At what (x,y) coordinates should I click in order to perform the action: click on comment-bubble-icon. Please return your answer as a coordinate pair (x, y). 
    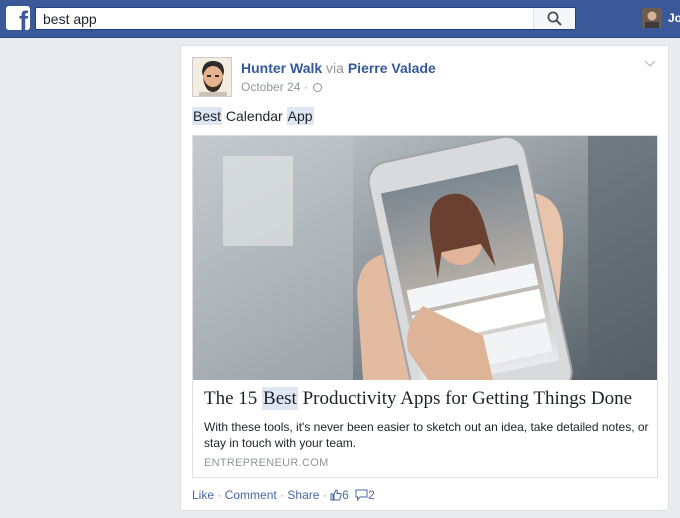
    Looking at the image, I should click on (361, 495).